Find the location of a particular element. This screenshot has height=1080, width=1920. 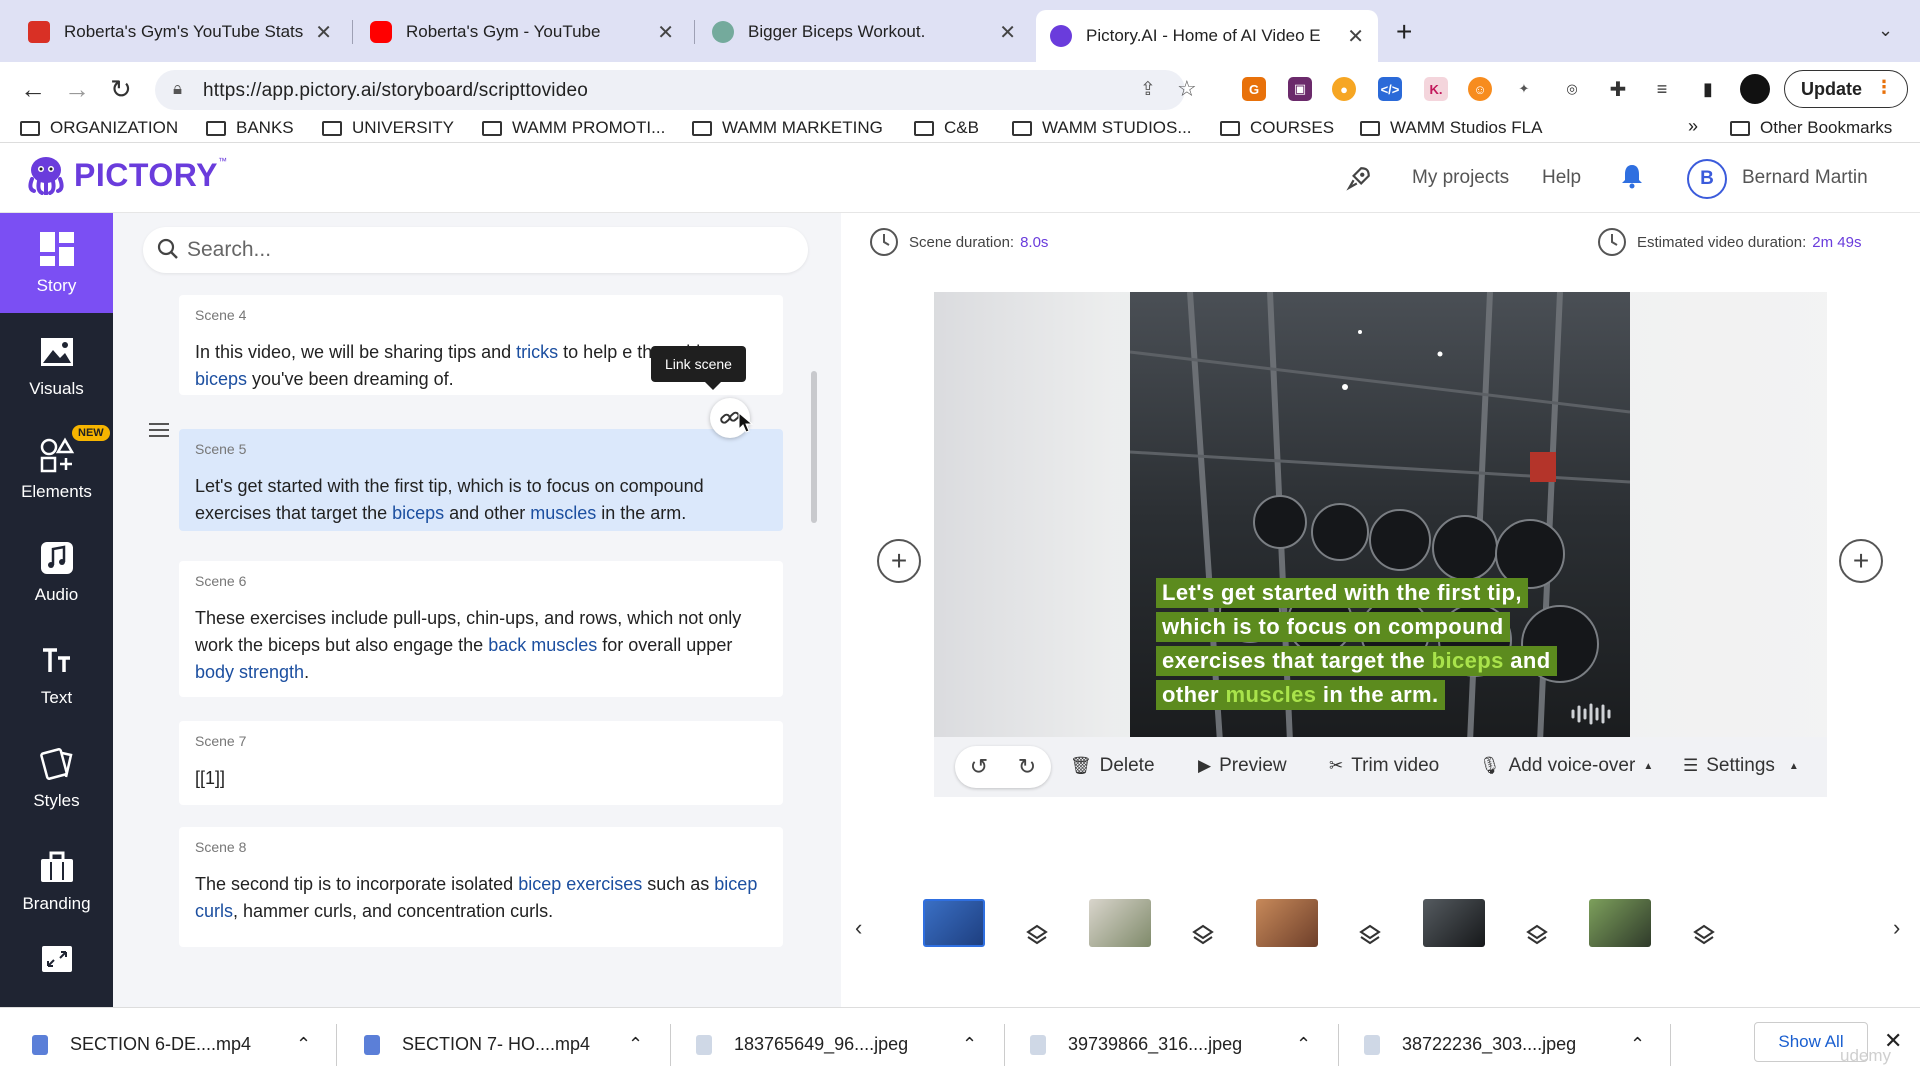

bookmark-folder: WAMM Studios FLA is located at coordinates (1451, 128).